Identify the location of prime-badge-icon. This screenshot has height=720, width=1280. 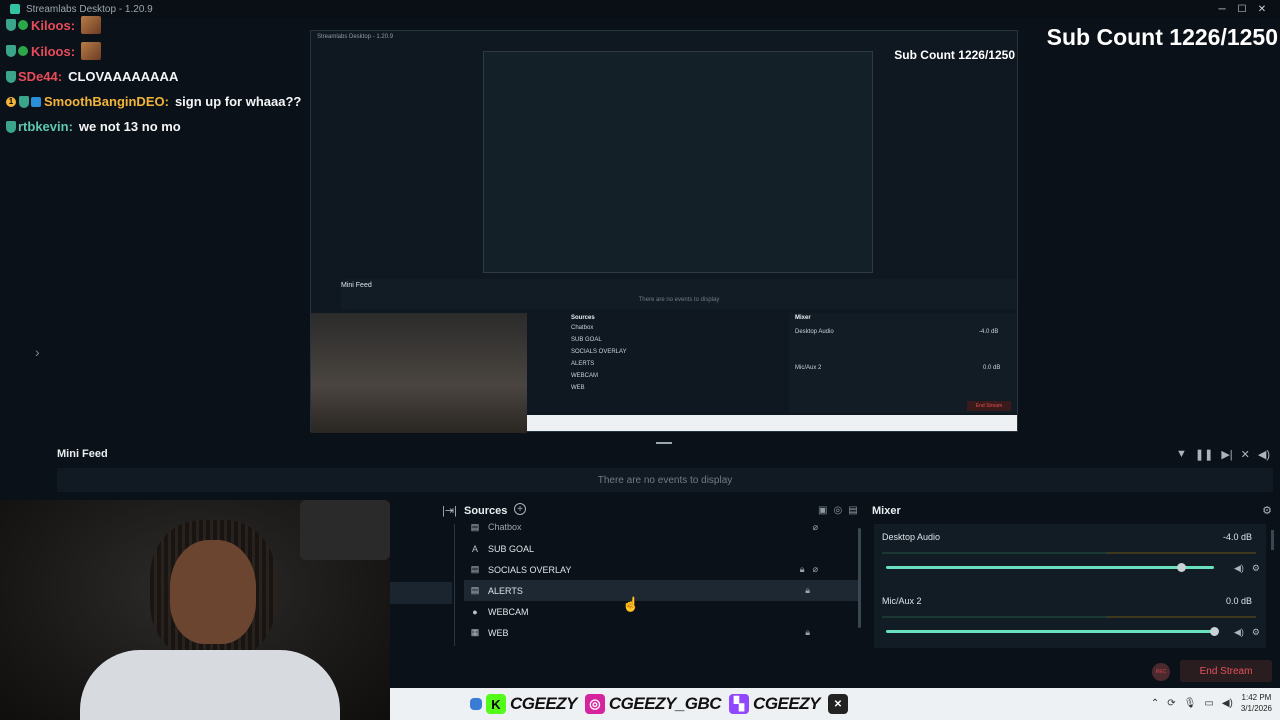
(36, 101).